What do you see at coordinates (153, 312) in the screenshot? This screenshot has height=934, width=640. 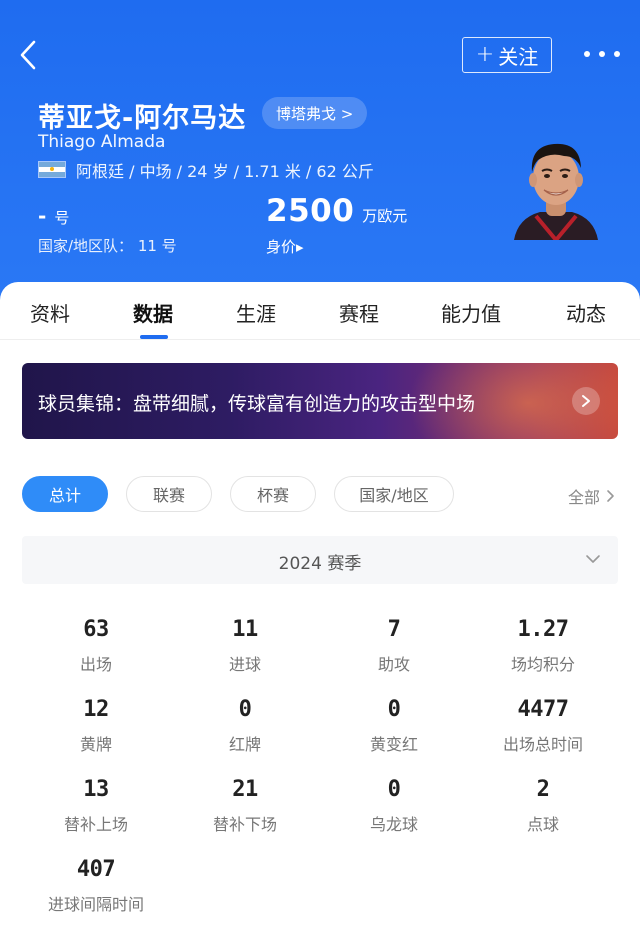 I see `tab-data: 数据` at bounding box center [153, 312].